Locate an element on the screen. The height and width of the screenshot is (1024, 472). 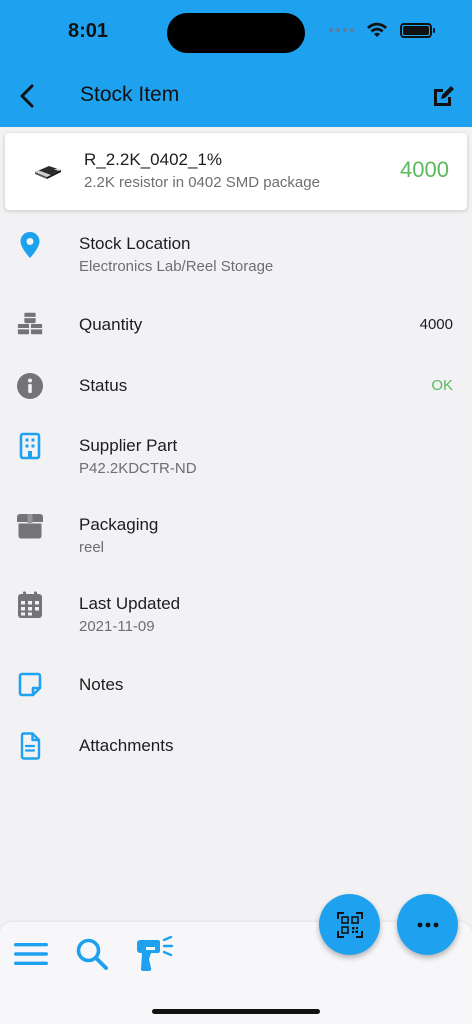
quantity-label: Quantity is located at coordinates (111, 324).